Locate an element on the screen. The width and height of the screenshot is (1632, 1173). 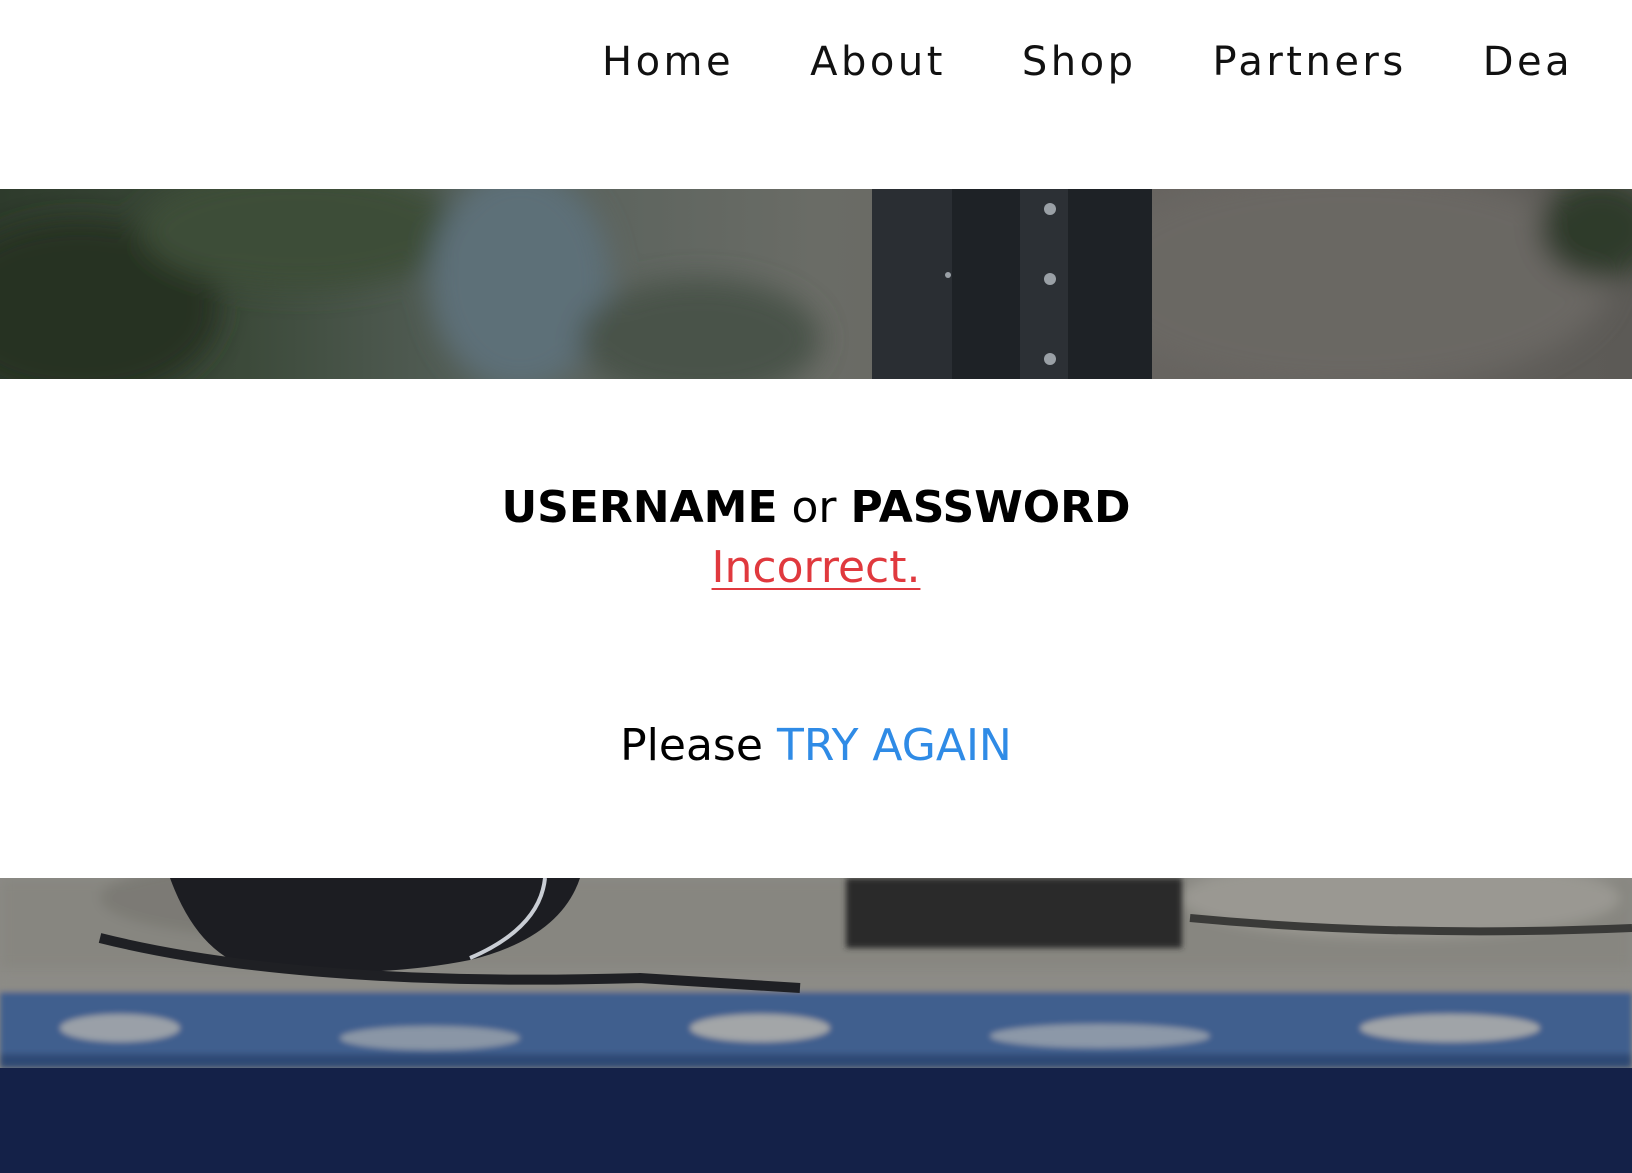
try-again-link: TRY AGAIN is located at coordinates (894, 745).